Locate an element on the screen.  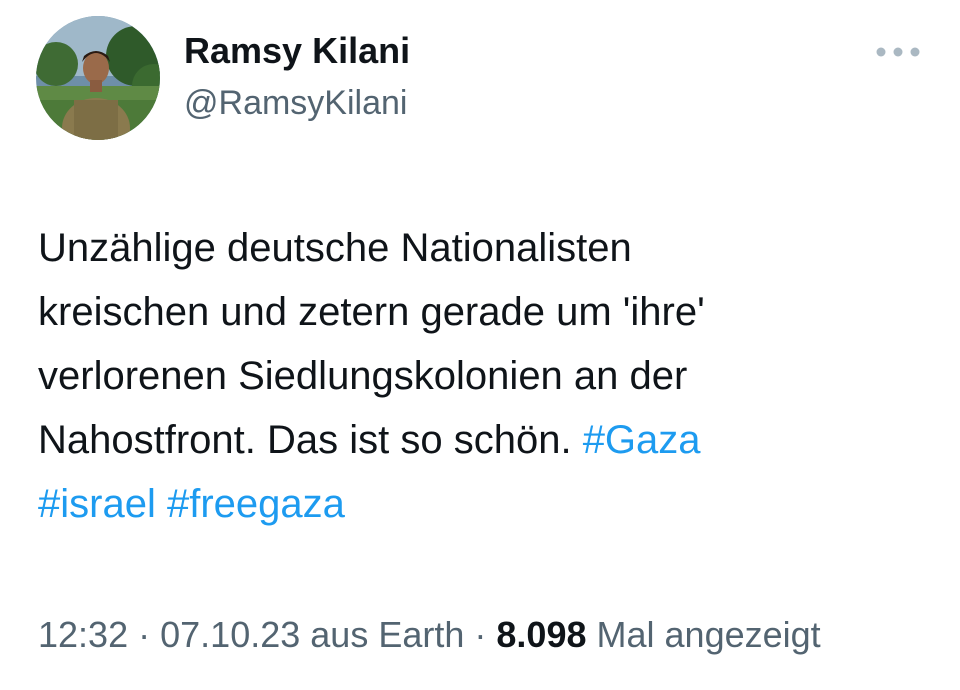
author-handle: @RamsyKilani is located at coordinates (295, 103).